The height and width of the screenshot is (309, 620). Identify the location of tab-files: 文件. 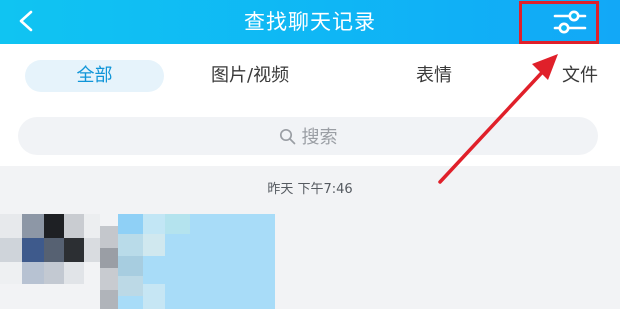
(580, 76).